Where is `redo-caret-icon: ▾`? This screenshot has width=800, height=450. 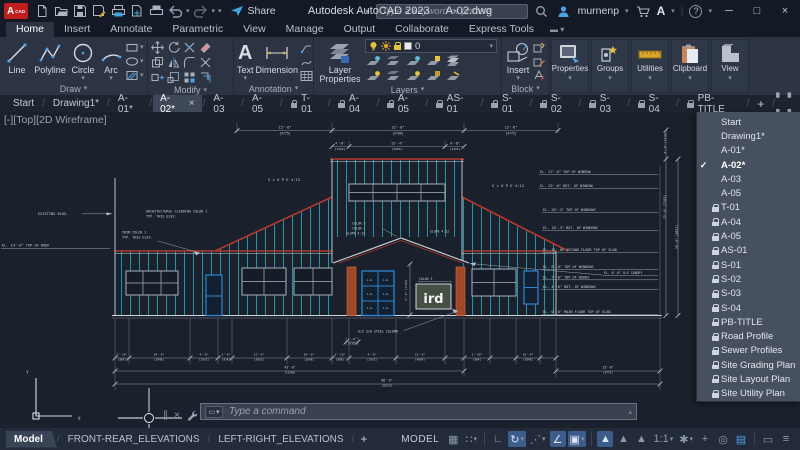
redo-caret-icon: ▾ is located at coordinates (214, 11).